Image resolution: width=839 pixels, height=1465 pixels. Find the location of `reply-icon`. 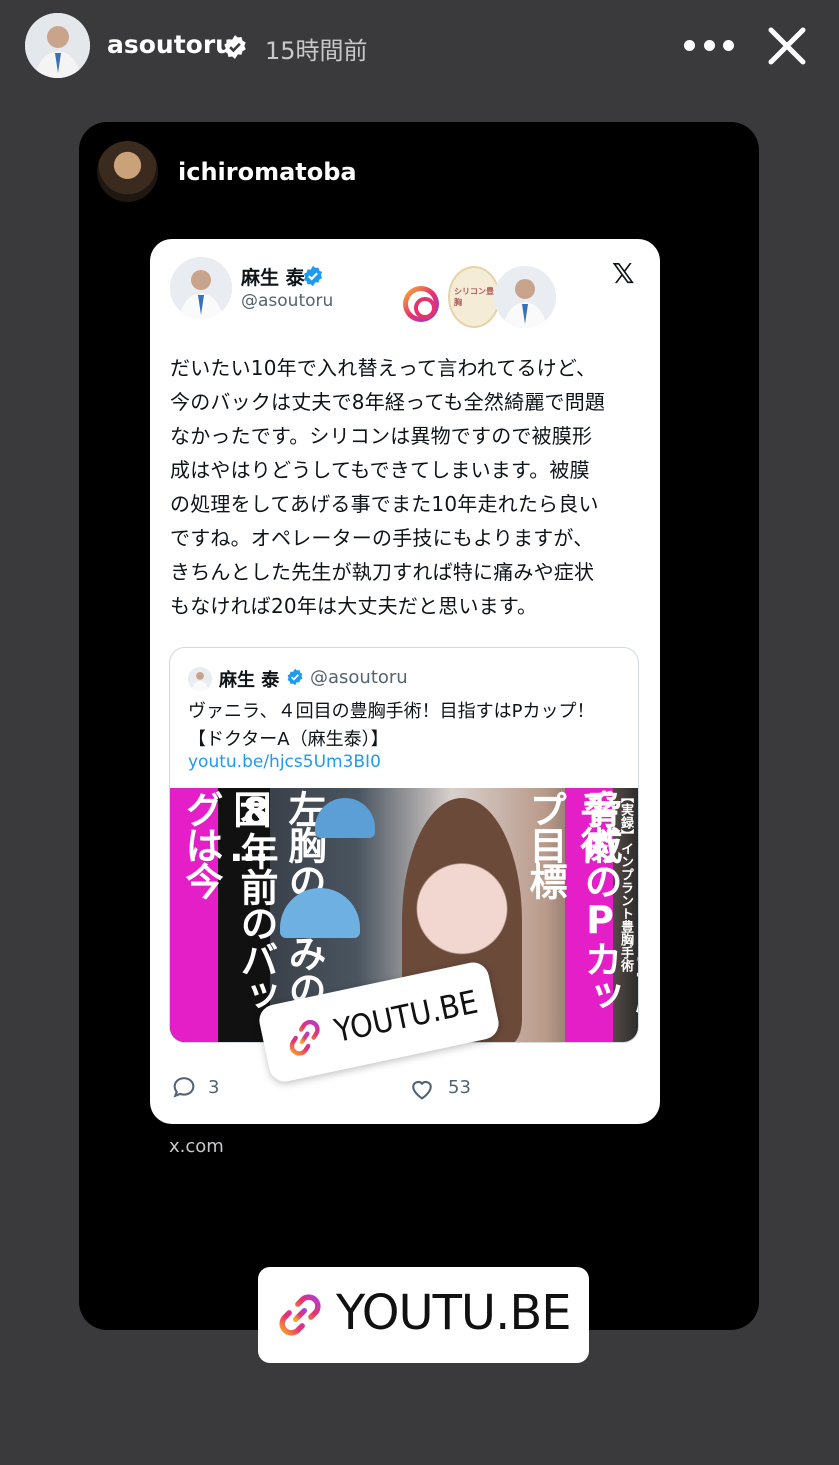

reply-icon is located at coordinates (184, 1087).